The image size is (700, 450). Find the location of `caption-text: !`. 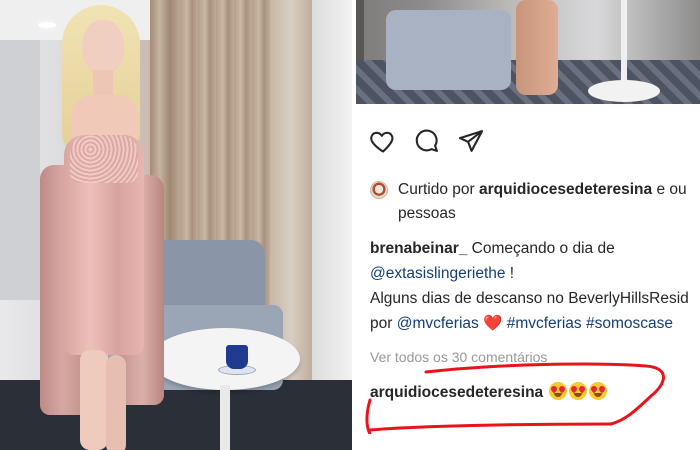

caption-text: ! is located at coordinates (510, 273).